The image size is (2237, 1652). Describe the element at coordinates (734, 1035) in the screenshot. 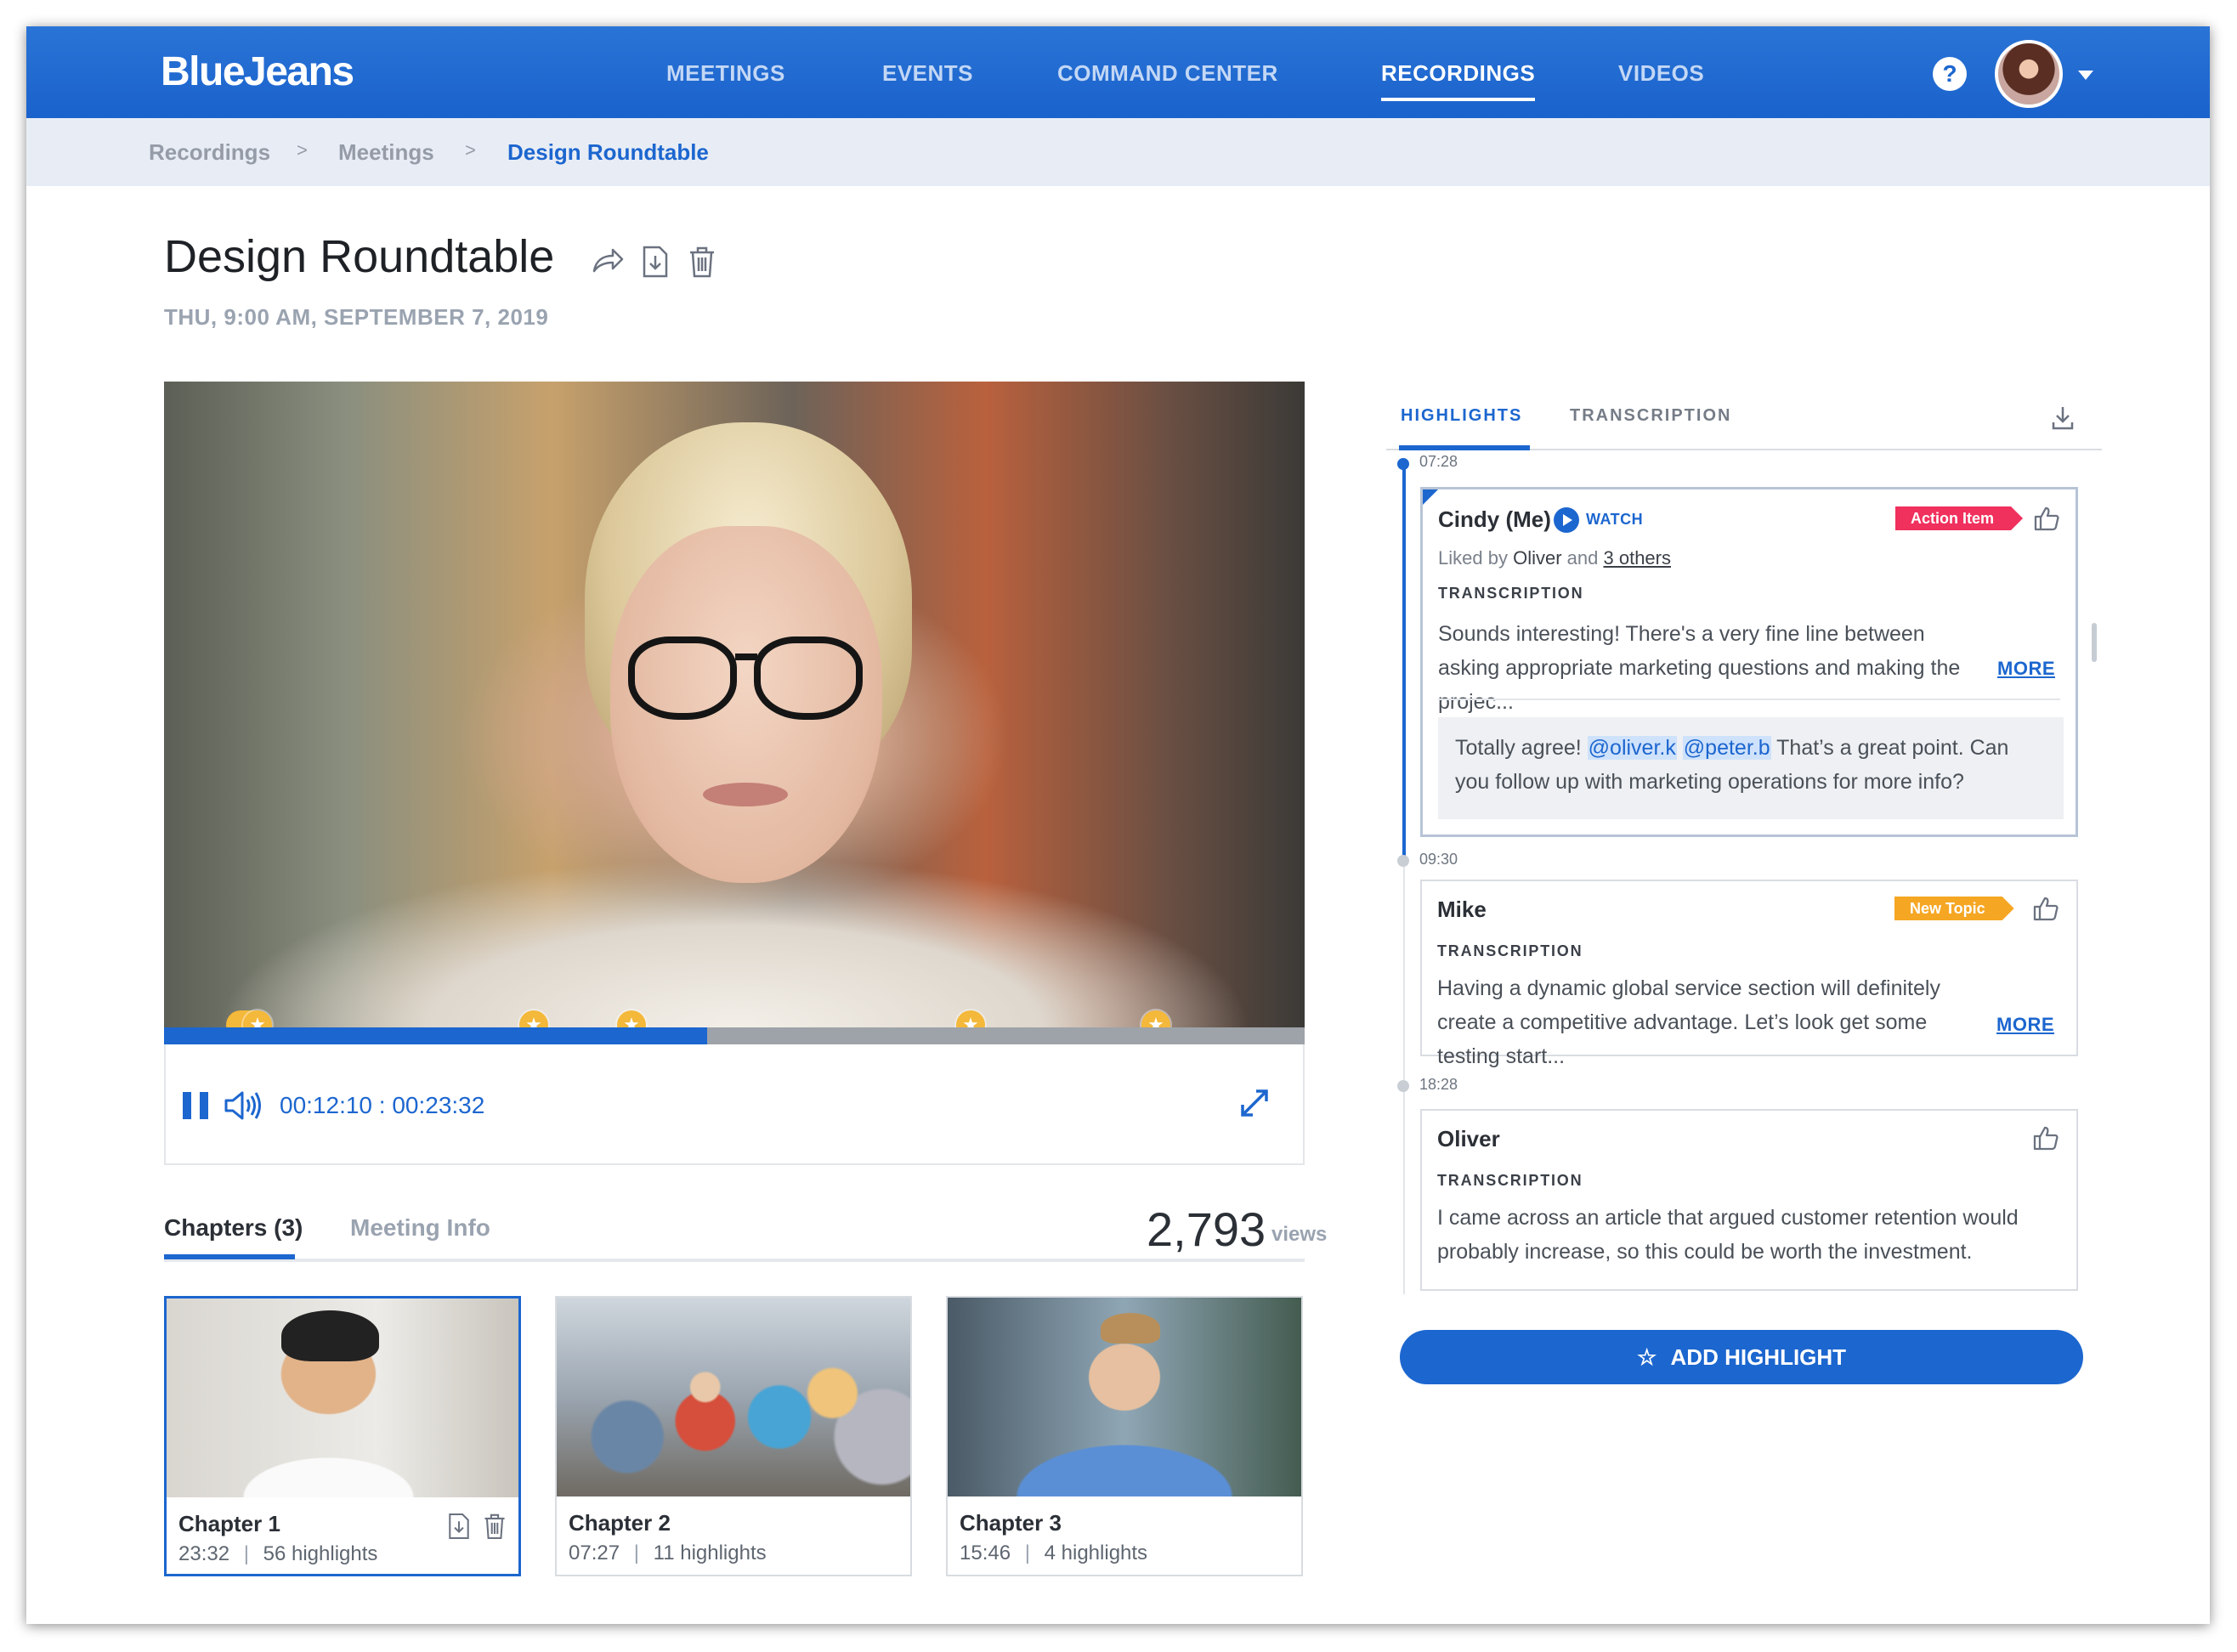

I see `playback-progress-bar` at that location.